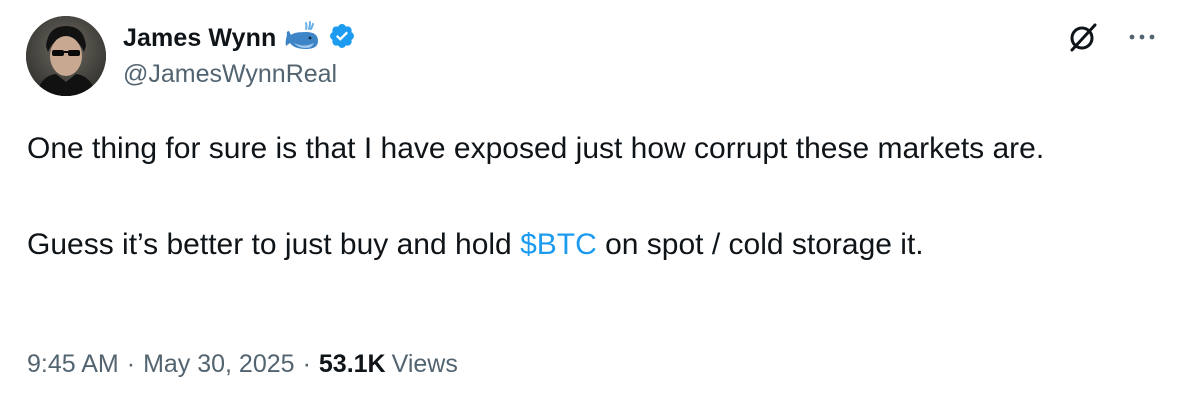  I want to click on avatar-image, so click(66, 56).